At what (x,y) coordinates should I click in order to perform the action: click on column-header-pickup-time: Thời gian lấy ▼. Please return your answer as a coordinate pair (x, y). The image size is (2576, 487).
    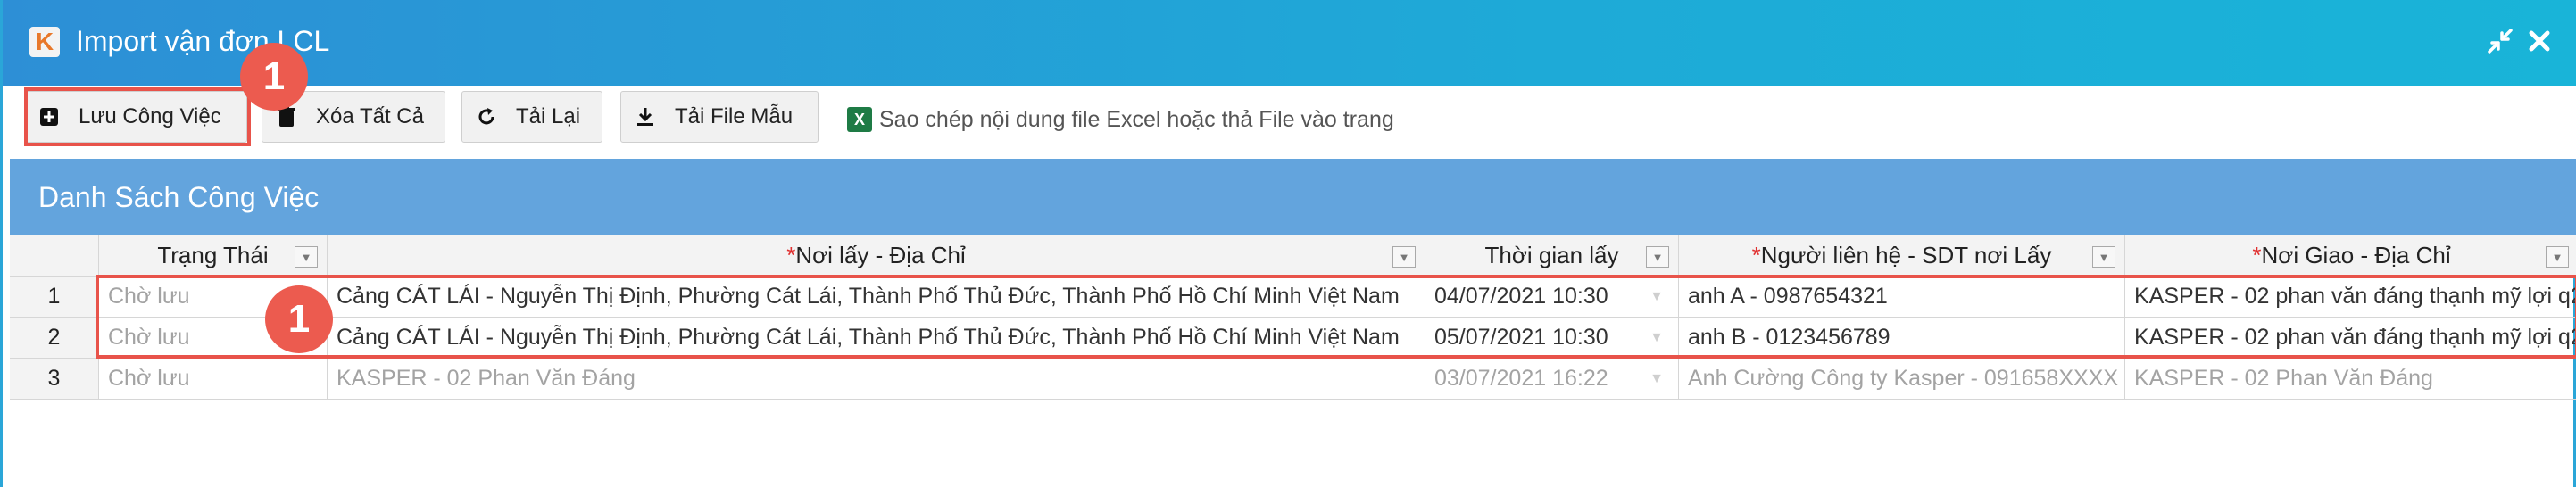
    Looking at the image, I should click on (1552, 256).